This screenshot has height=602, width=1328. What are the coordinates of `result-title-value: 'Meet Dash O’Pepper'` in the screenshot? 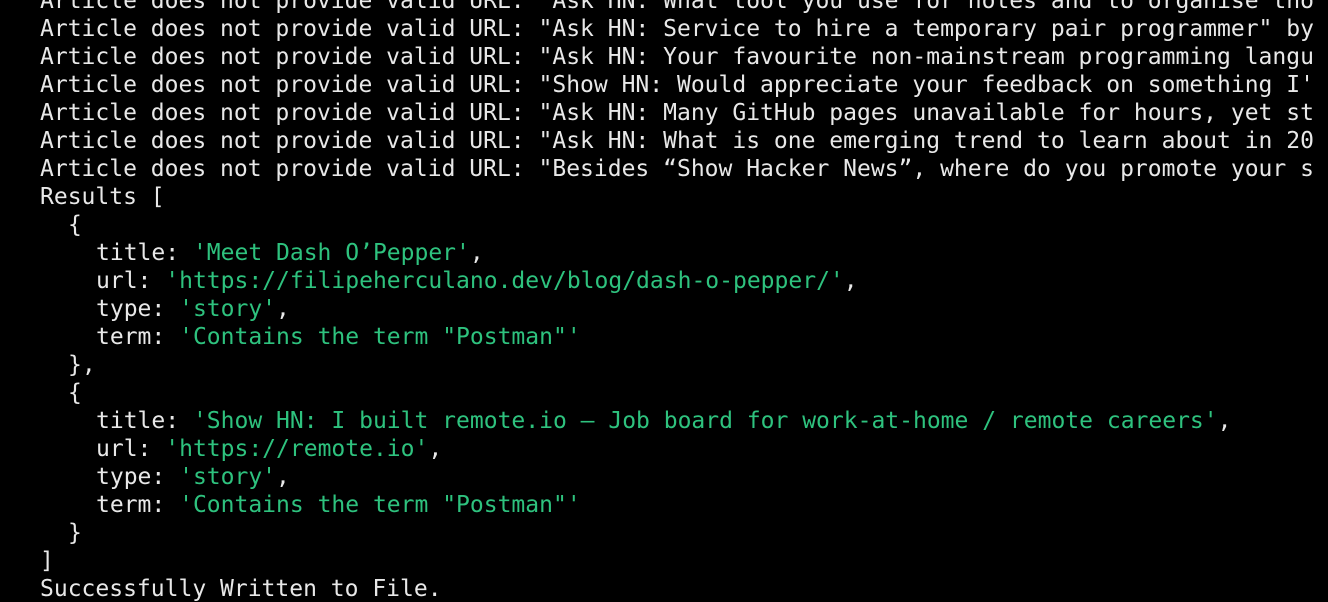 It's located at (331, 253).